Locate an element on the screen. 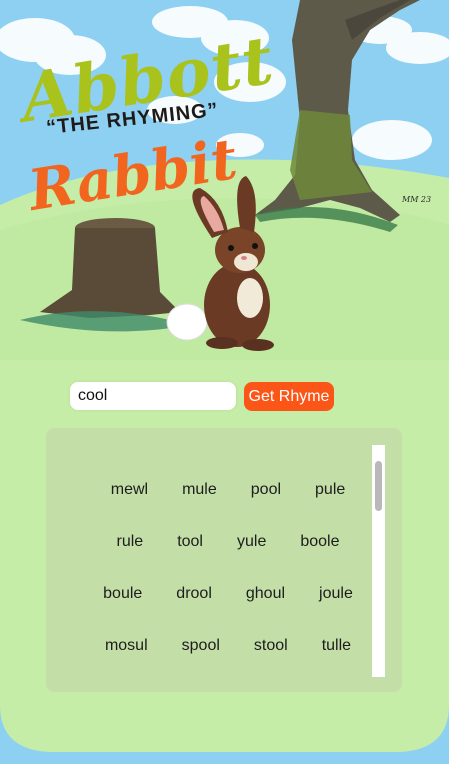 This screenshot has height=764, width=449. rhyme-word: mewl is located at coordinates (129, 490).